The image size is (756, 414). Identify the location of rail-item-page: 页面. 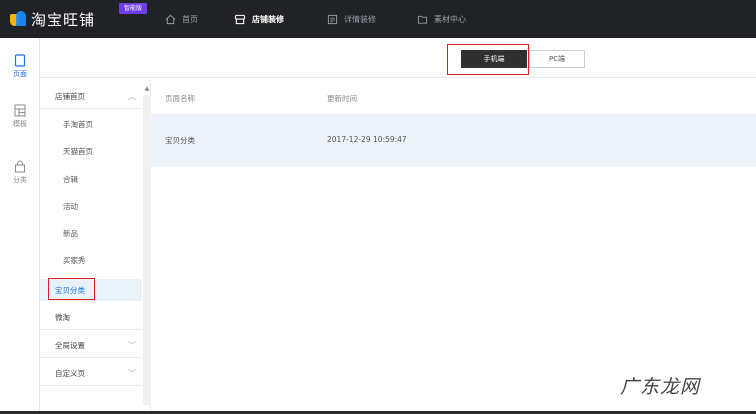
(20, 72).